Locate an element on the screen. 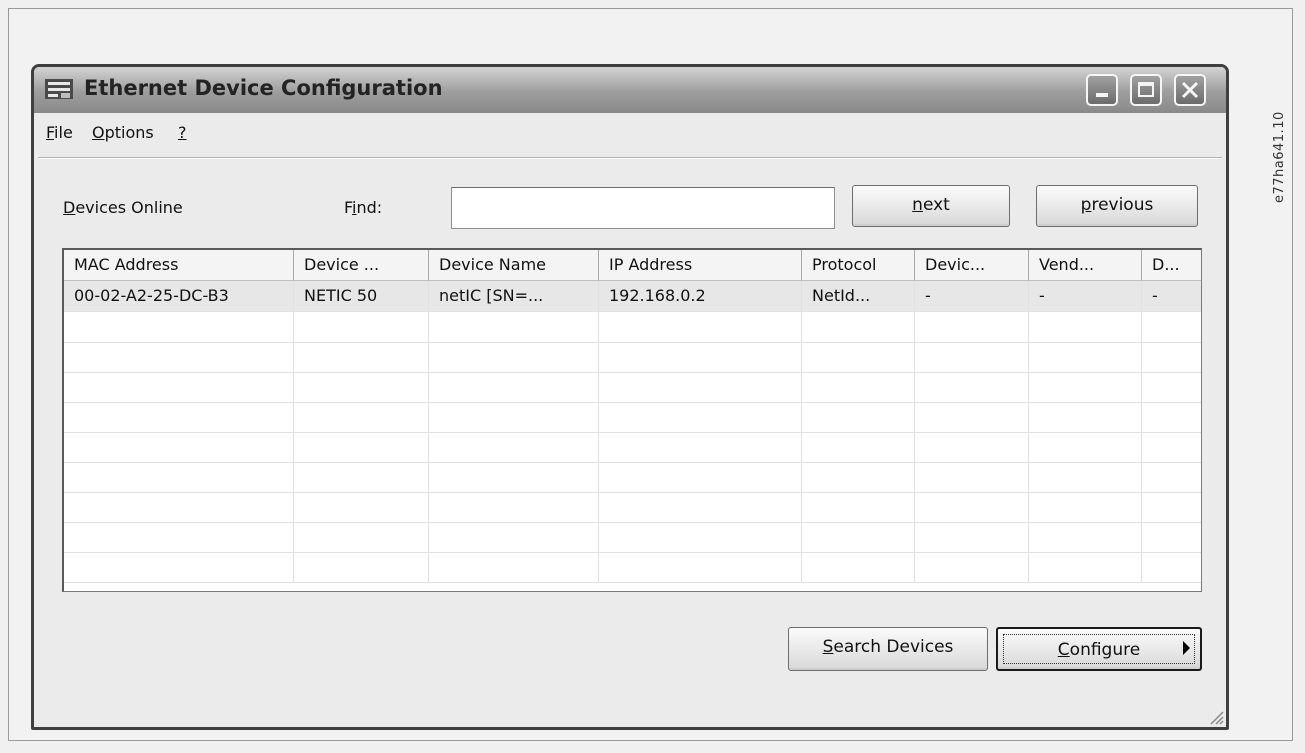 This screenshot has height=753, width=1305. menu-bar: File Options ? is located at coordinates (630, 135).